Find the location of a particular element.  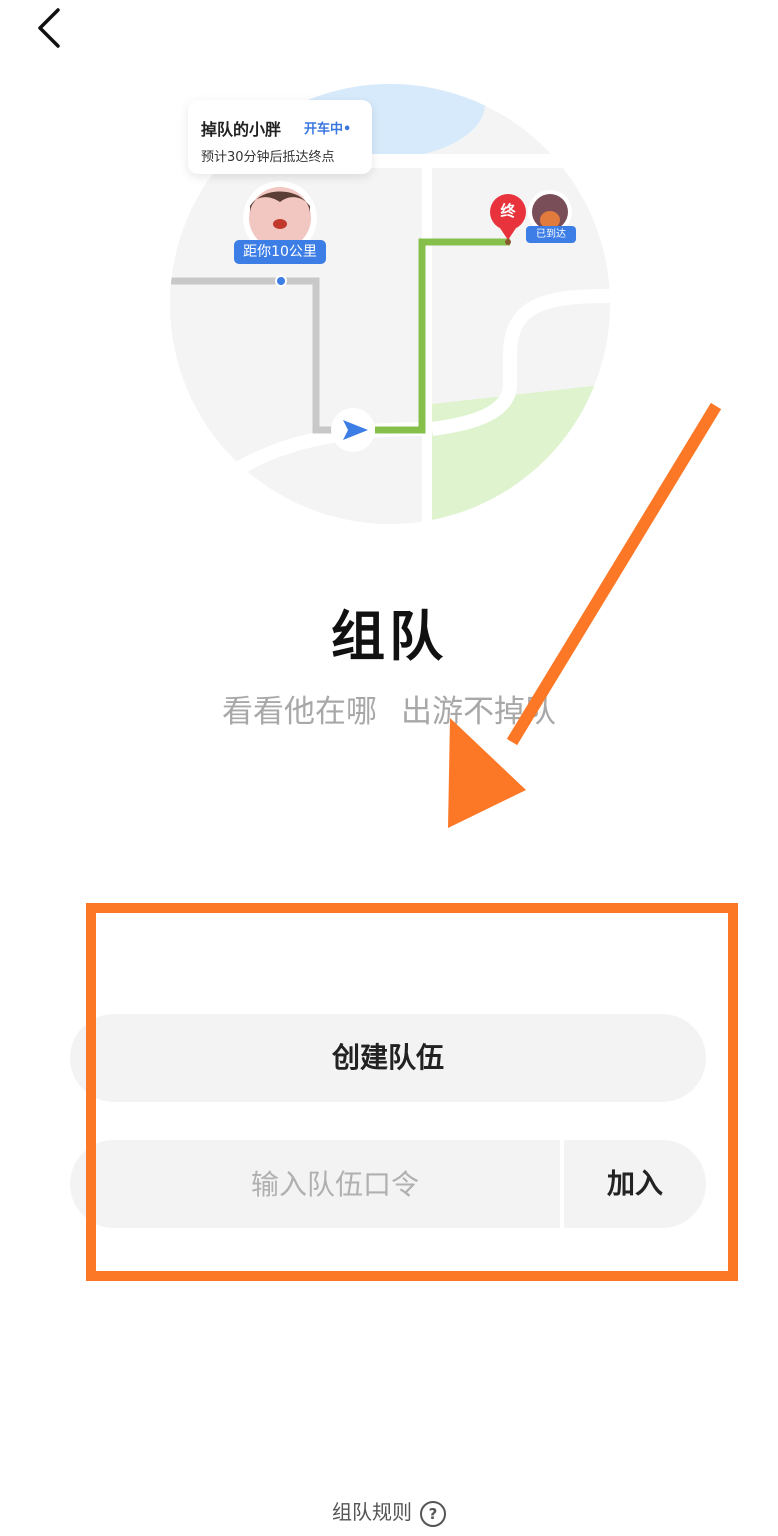

team-rules-link: 组队规则? is located at coordinates (389, 1511).